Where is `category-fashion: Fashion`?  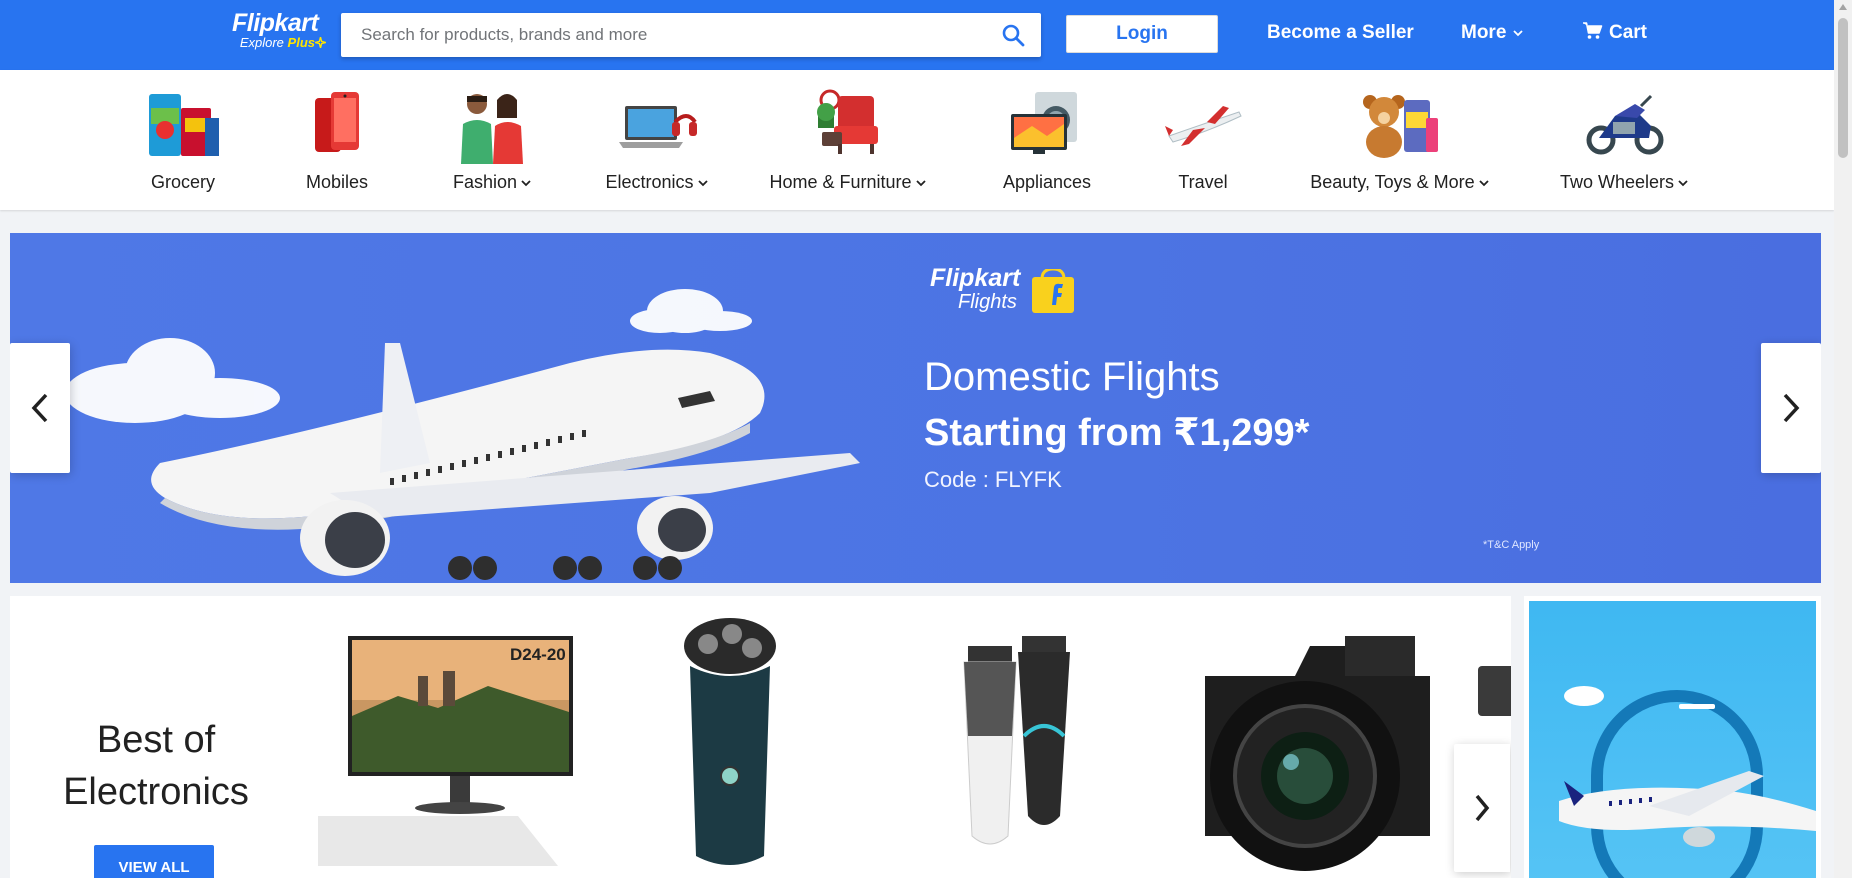 category-fashion: Fashion is located at coordinates (492, 140).